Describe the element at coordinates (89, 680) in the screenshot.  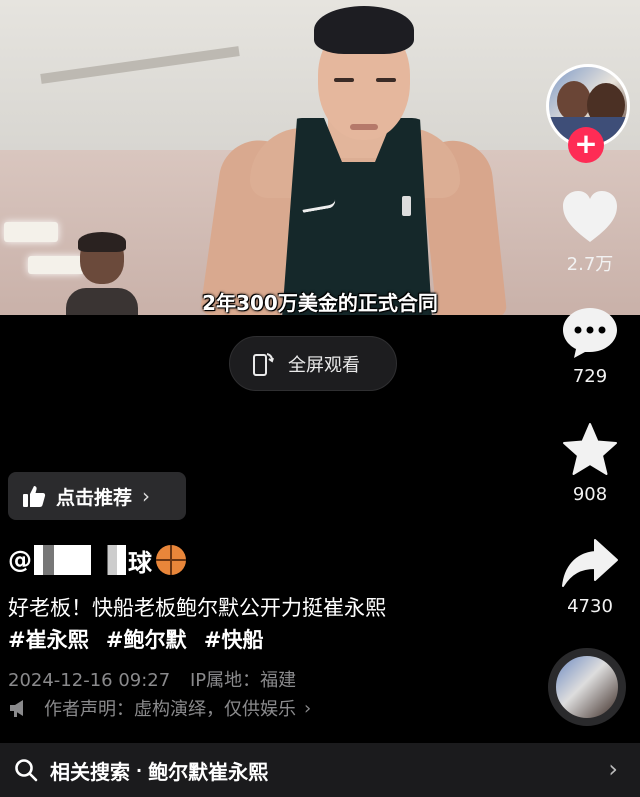
I see `post-date: 2024-12-16 09:27` at that location.